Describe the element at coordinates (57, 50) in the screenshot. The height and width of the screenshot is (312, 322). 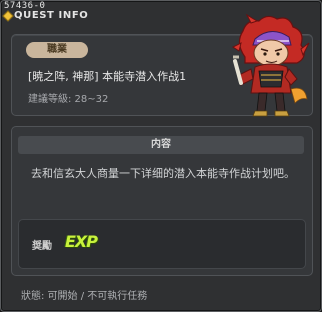
I see `job-badge: 職業` at that location.